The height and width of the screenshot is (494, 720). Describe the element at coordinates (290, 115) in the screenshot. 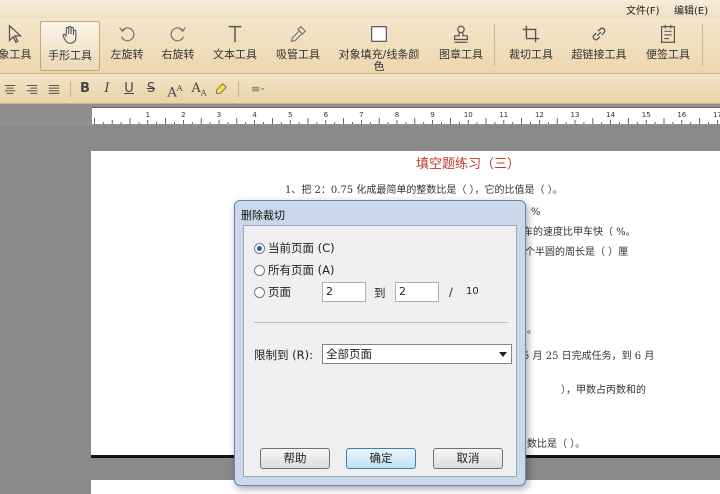

I see `ruler-number: 5` at that location.